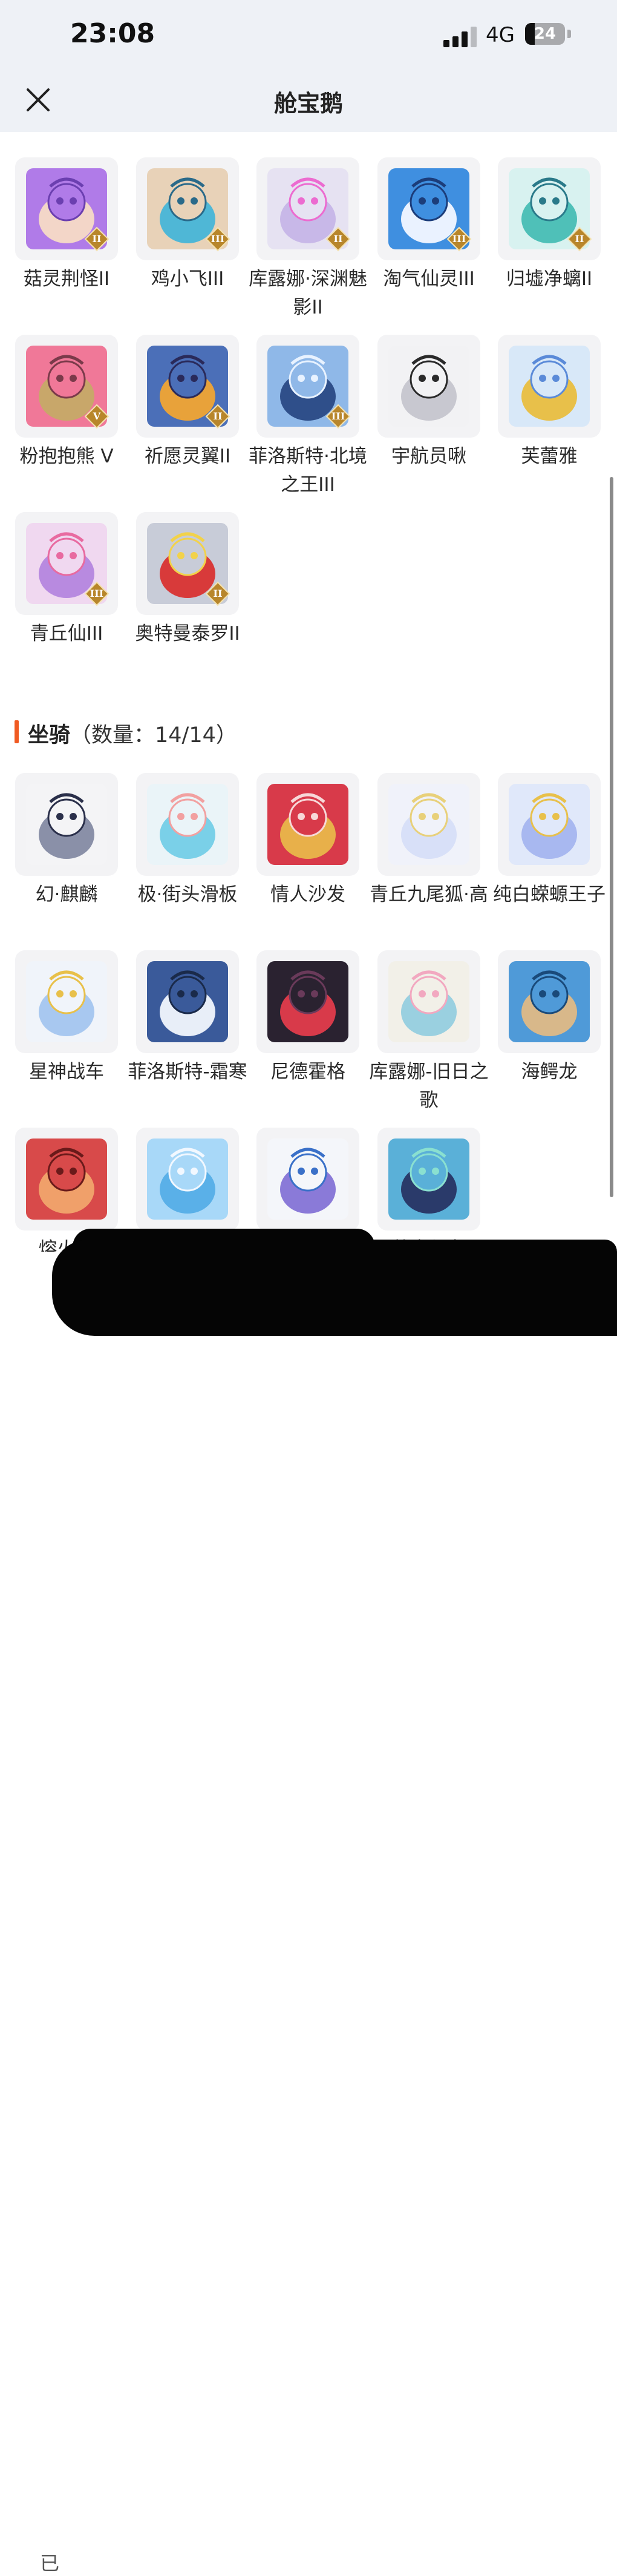 The image size is (617, 2576). What do you see at coordinates (549, 894) in the screenshot?
I see `mount-label: 纯白蝾螈王子` at bounding box center [549, 894].